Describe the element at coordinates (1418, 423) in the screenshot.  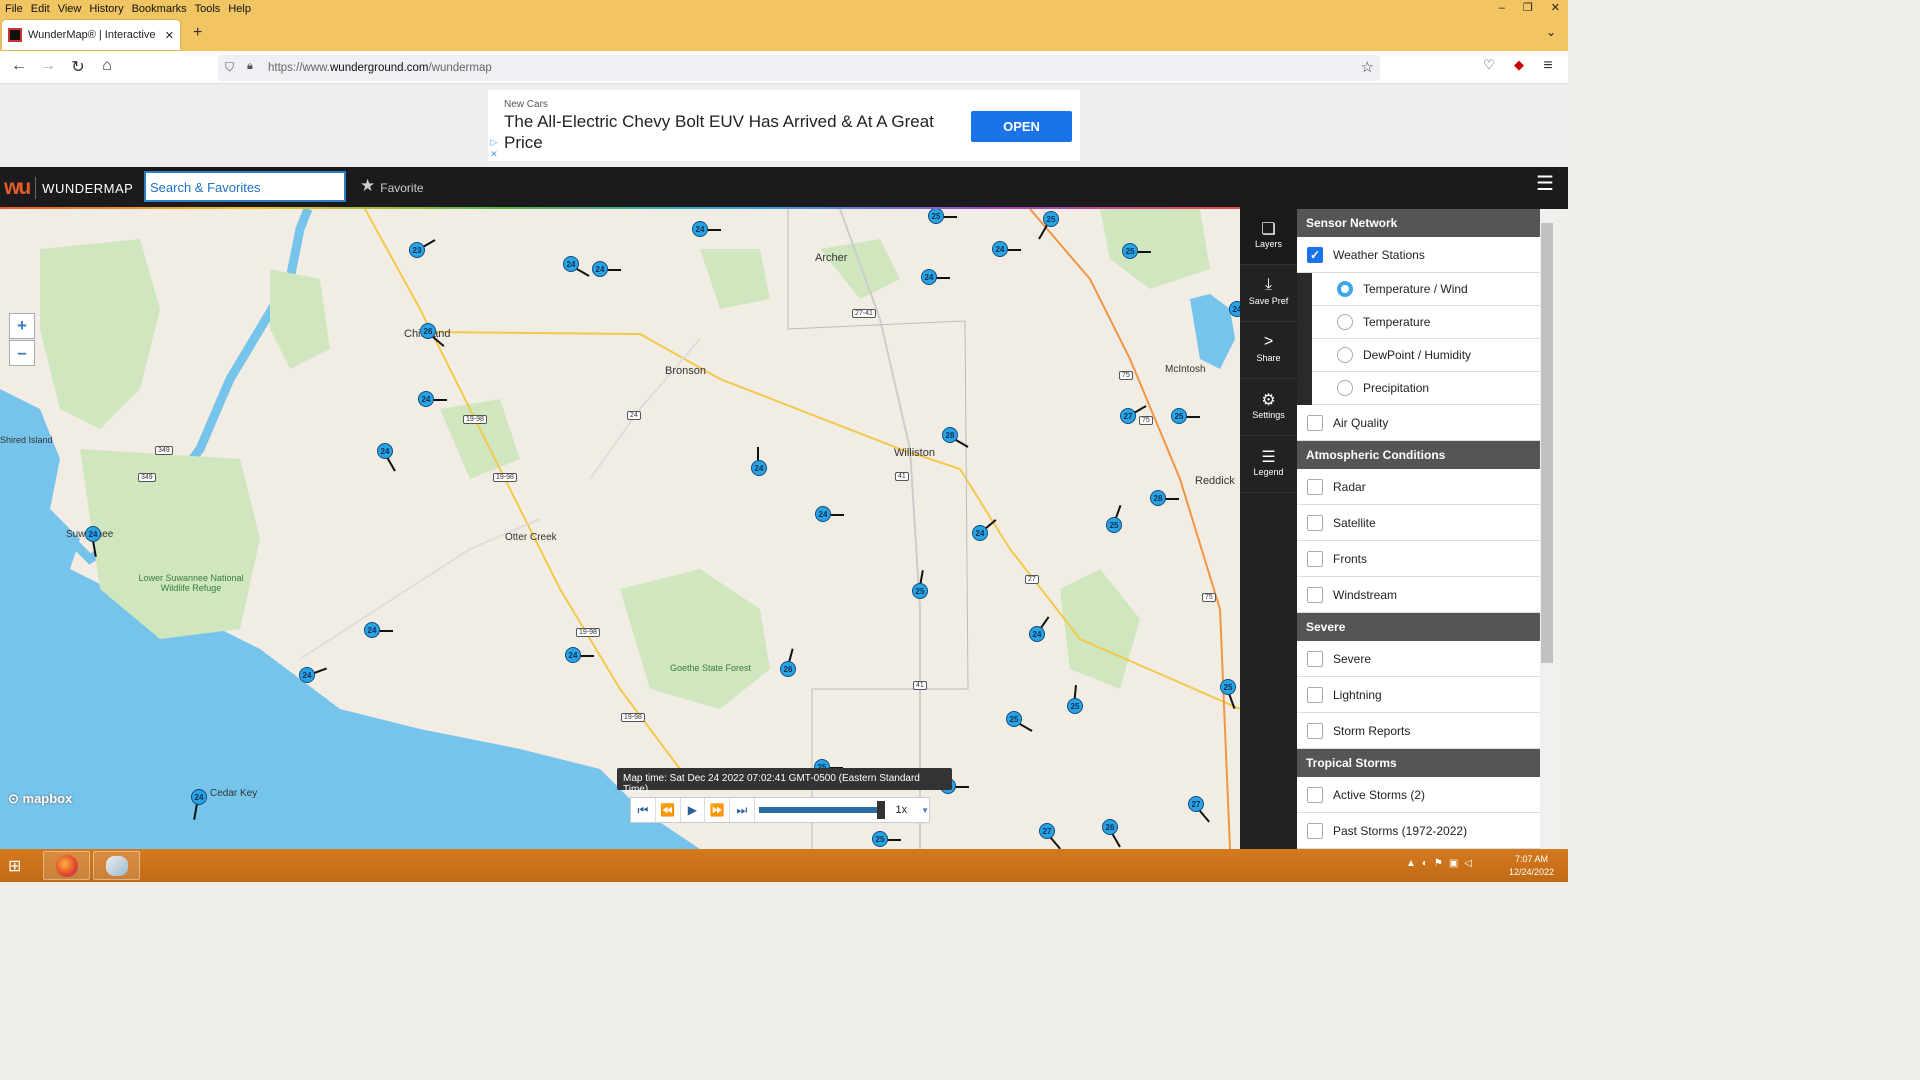
I see `layer-air-quality: Air Quality` at that location.